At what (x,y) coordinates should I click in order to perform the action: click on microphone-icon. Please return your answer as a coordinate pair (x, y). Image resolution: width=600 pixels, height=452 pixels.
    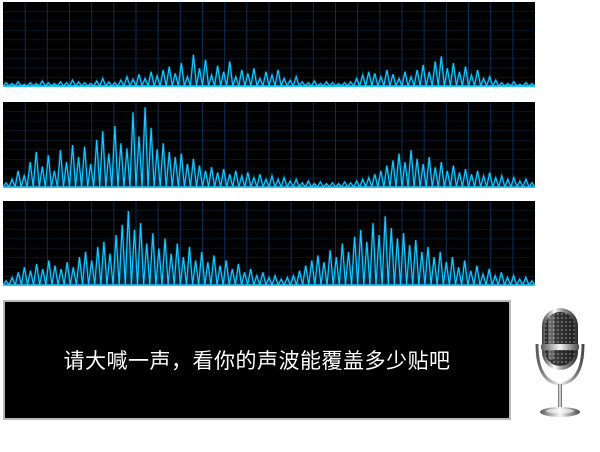
    Looking at the image, I should click on (564, 363).